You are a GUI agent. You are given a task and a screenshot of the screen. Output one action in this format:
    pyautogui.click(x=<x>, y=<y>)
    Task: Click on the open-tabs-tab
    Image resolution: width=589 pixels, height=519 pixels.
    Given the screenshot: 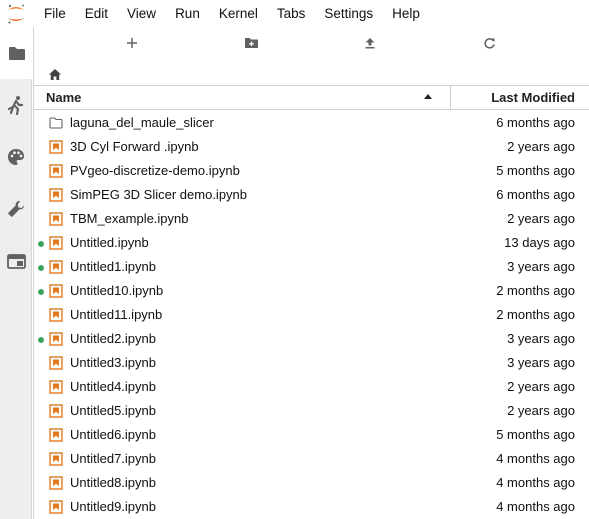 What is the action you would take?
    pyautogui.click(x=16, y=261)
    